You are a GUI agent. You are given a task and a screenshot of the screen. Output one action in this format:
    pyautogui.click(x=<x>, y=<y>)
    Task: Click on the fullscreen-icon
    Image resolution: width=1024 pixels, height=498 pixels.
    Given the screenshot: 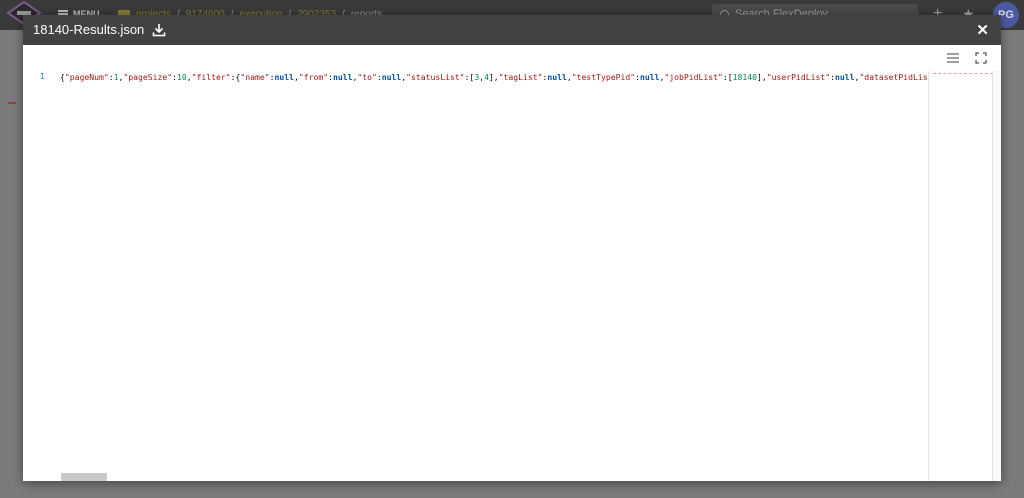 What is the action you would take?
    pyautogui.click(x=981, y=58)
    